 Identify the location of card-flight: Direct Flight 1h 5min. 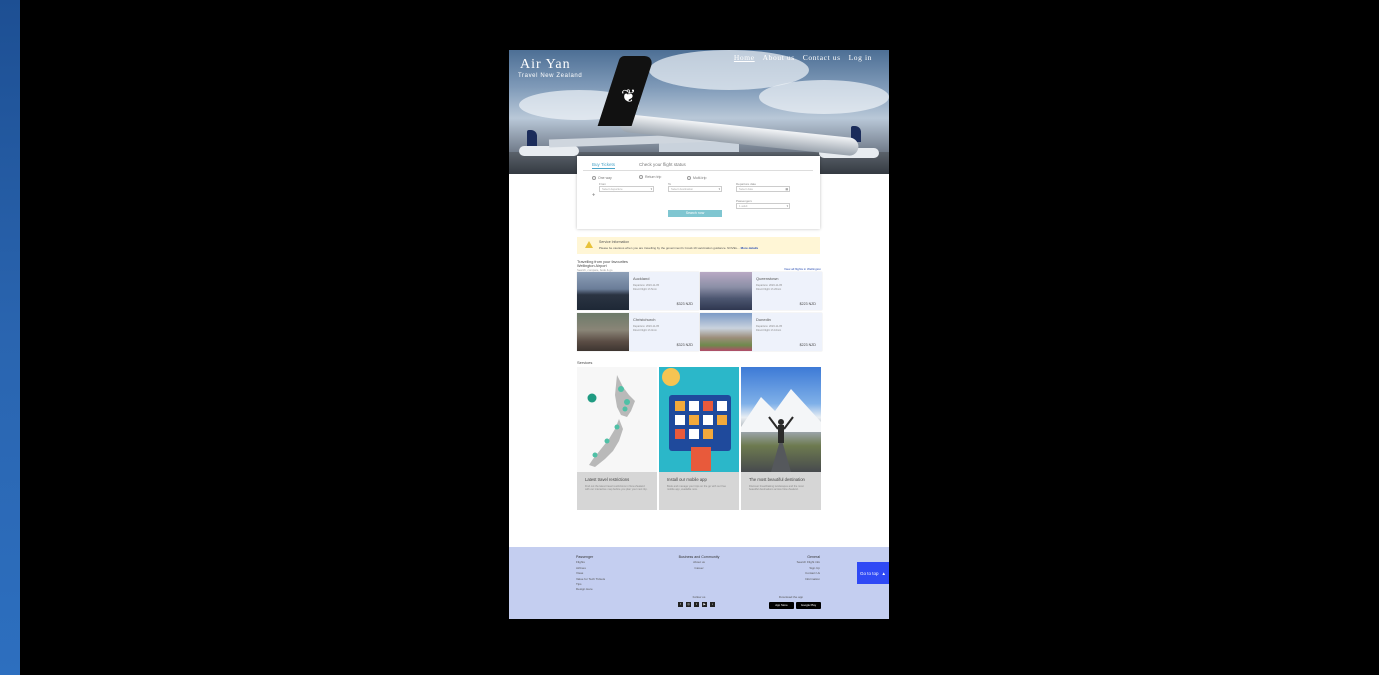
(645, 289).